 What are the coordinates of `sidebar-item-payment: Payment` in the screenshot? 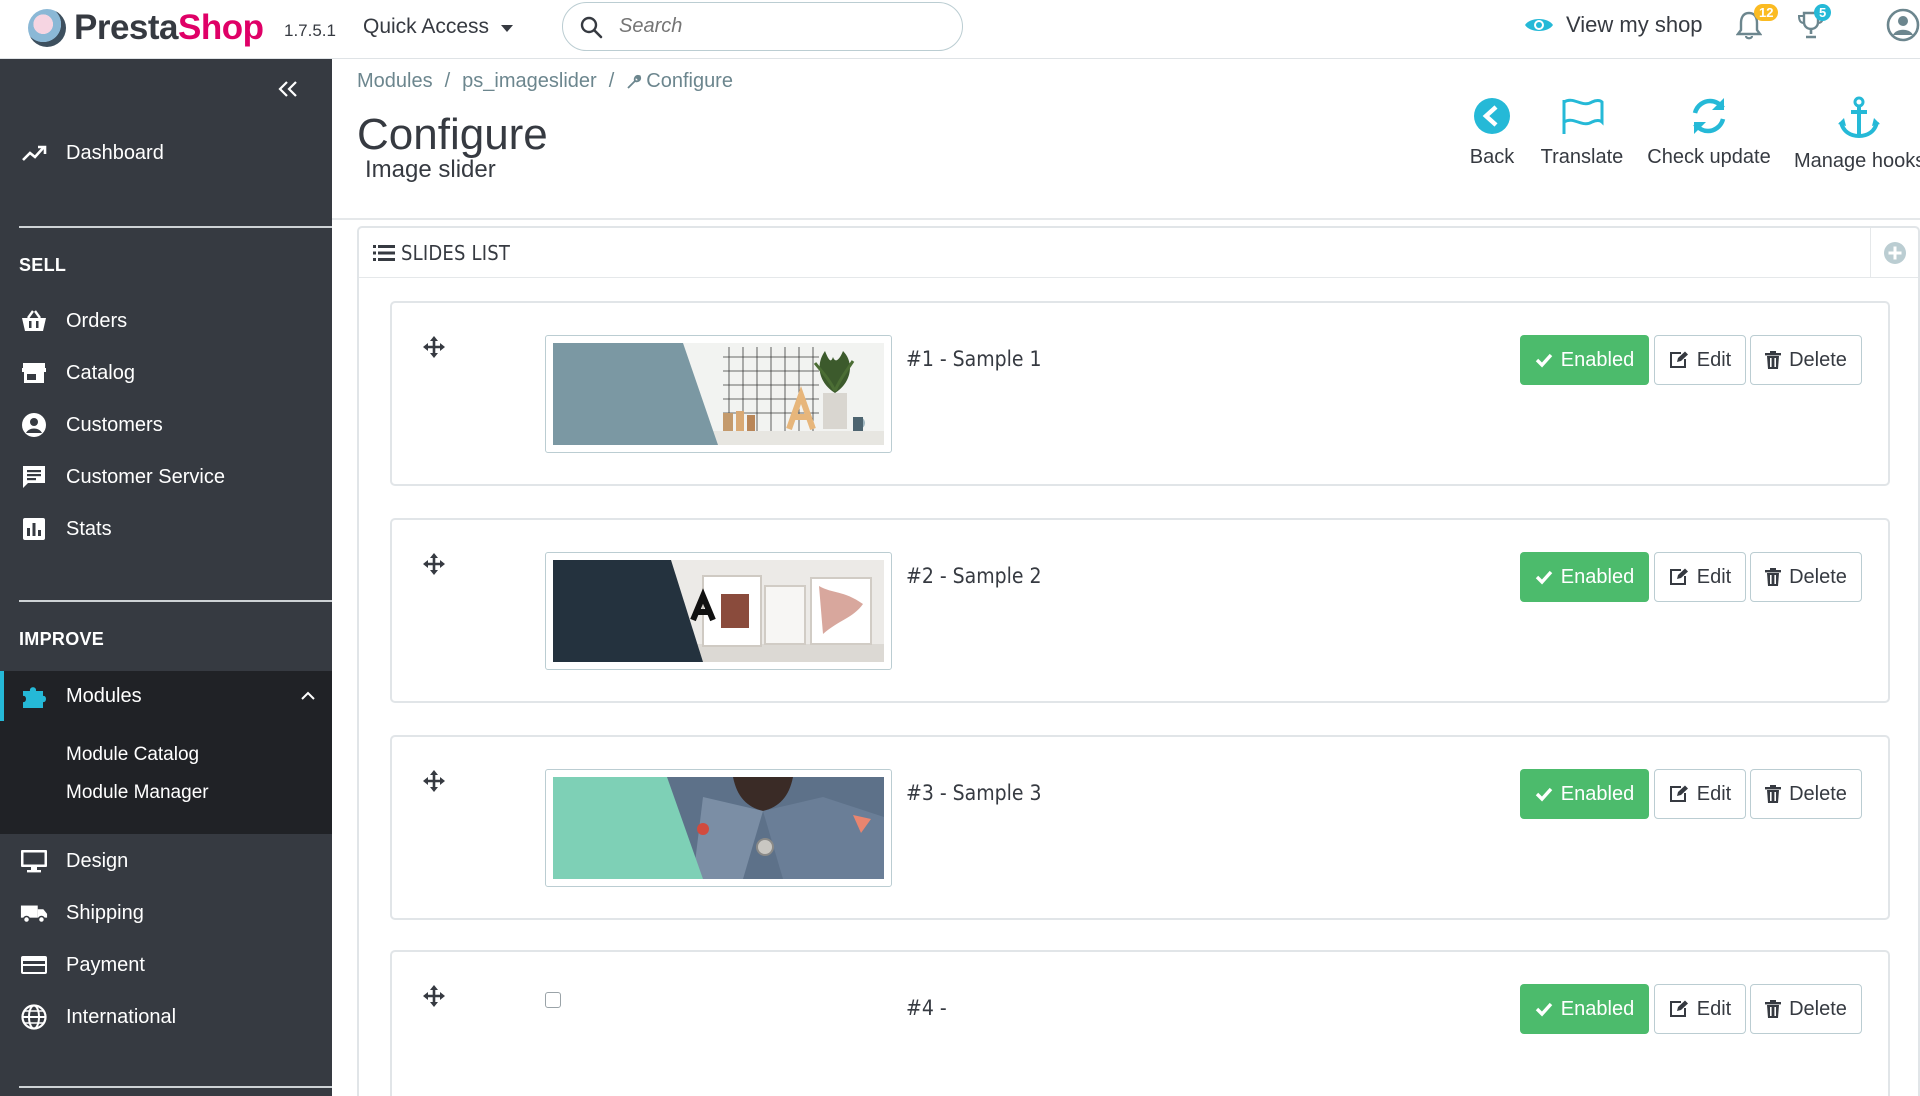 It's located at (166, 965).